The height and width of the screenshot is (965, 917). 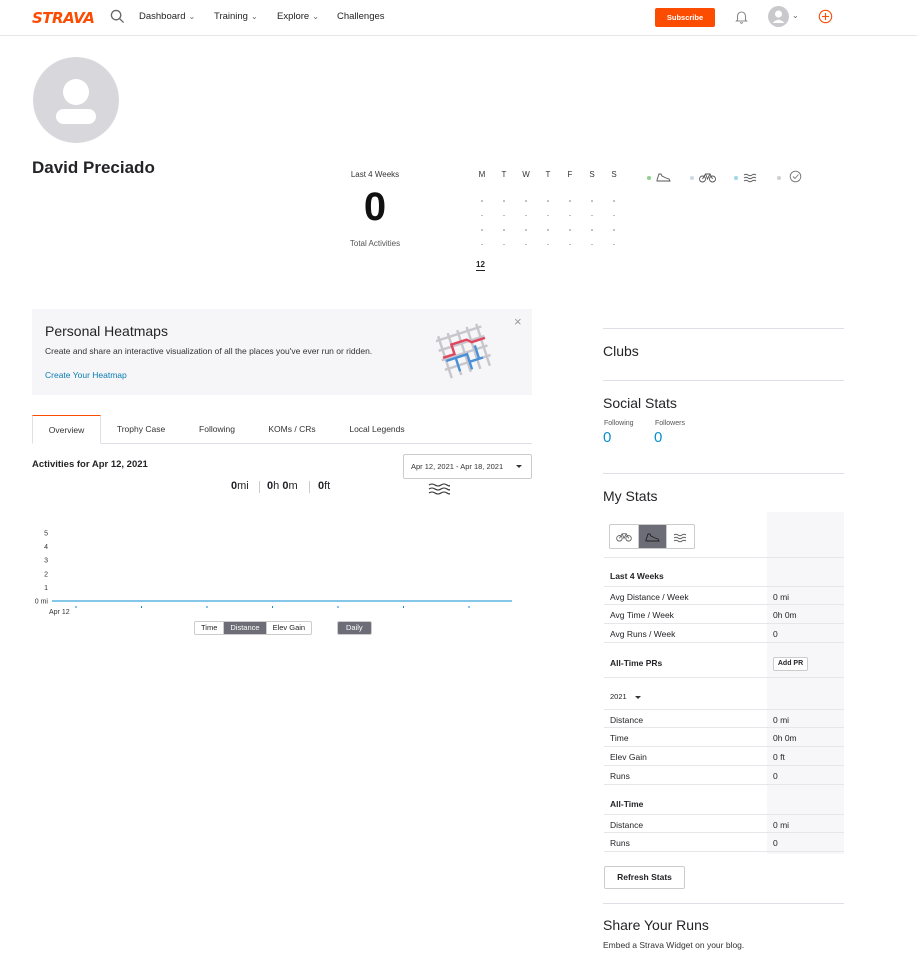 I want to click on y-tick-label: 4, so click(x=46, y=547).